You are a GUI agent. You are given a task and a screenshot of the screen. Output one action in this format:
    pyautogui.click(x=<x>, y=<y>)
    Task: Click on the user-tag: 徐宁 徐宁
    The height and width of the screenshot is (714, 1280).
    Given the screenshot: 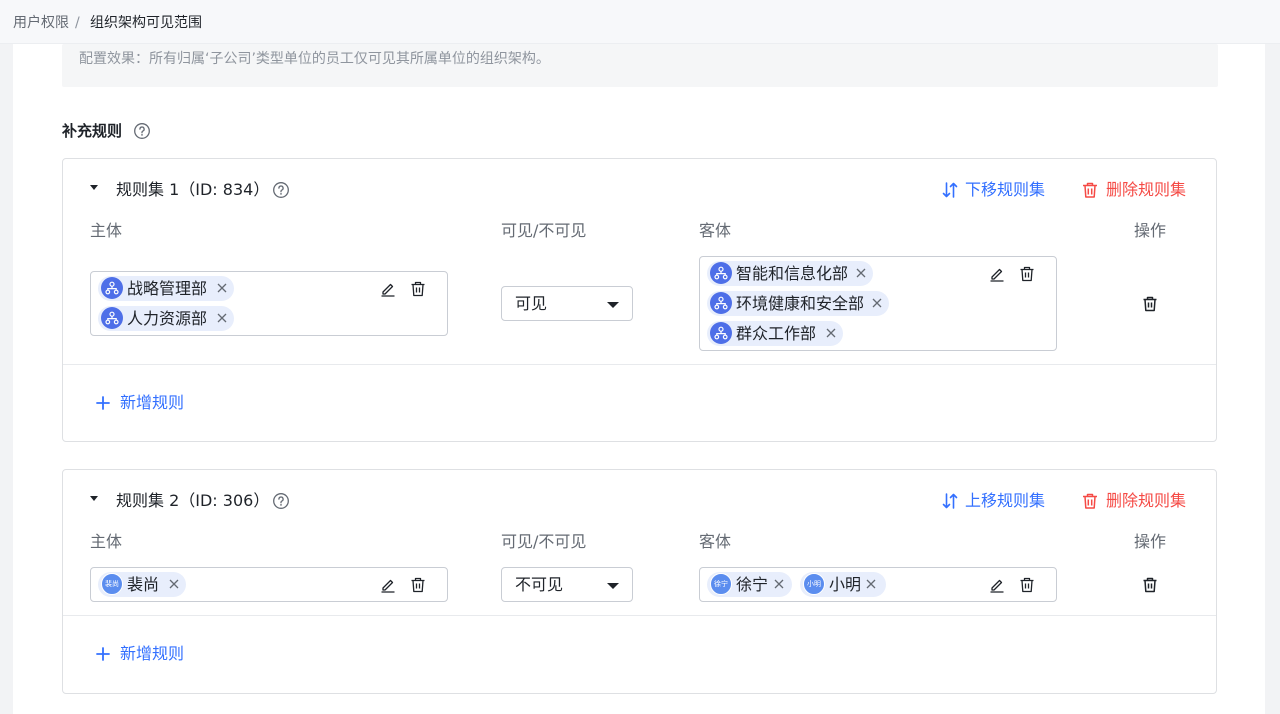 What is the action you would take?
    pyautogui.click(x=749, y=584)
    